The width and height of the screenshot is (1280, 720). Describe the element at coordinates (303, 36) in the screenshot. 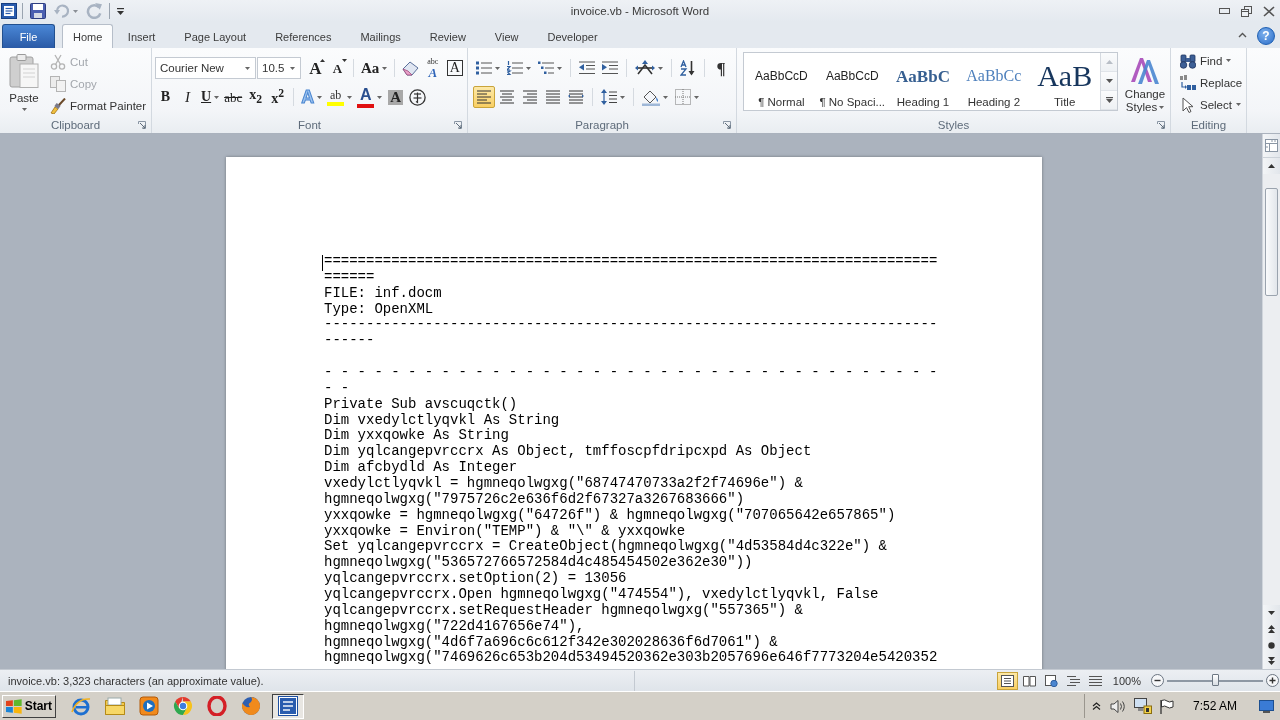

I see `ribbon-tab: References` at that location.